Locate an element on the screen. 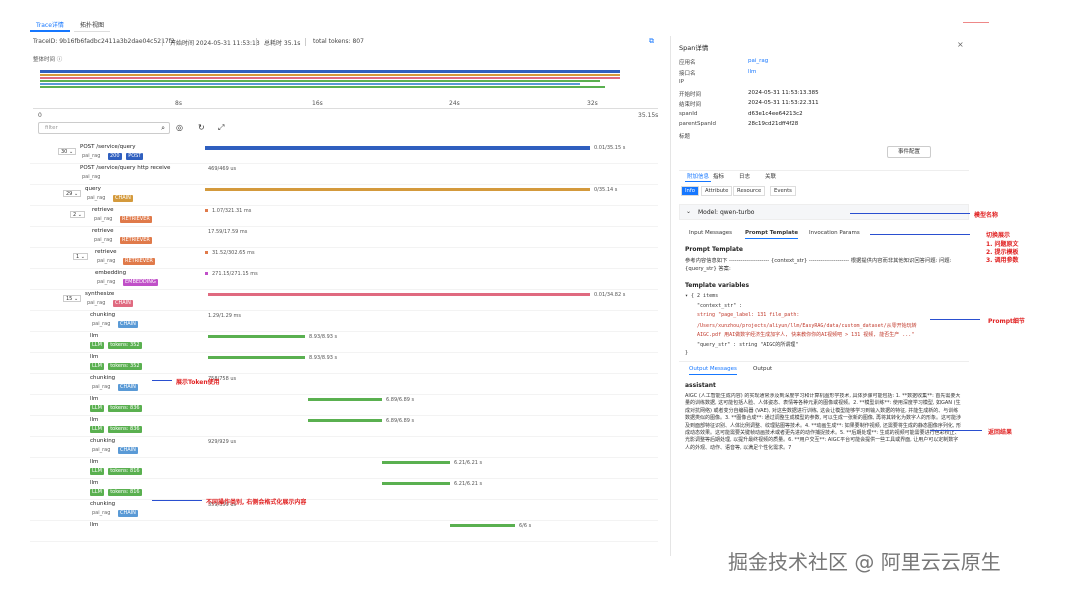 Image resolution: width=1080 pixels, height=592 pixels. tab-topology: 拓扑视图 is located at coordinates (92, 25).